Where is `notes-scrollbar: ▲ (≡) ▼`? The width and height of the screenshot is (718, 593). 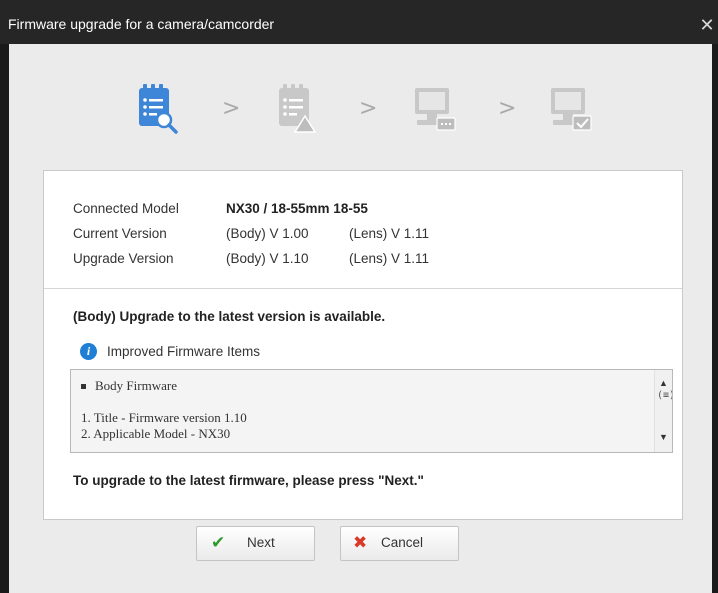
notes-scrollbar: ▲ (≡) ▼ is located at coordinates (663, 411).